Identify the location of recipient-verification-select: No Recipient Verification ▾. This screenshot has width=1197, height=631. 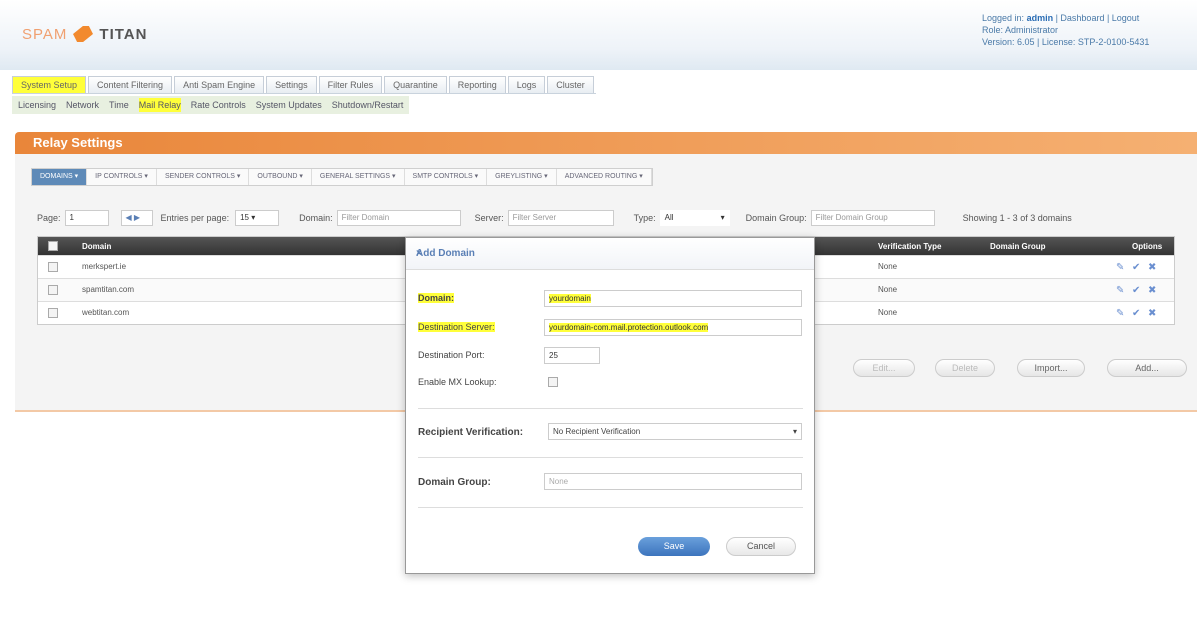
(675, 431).